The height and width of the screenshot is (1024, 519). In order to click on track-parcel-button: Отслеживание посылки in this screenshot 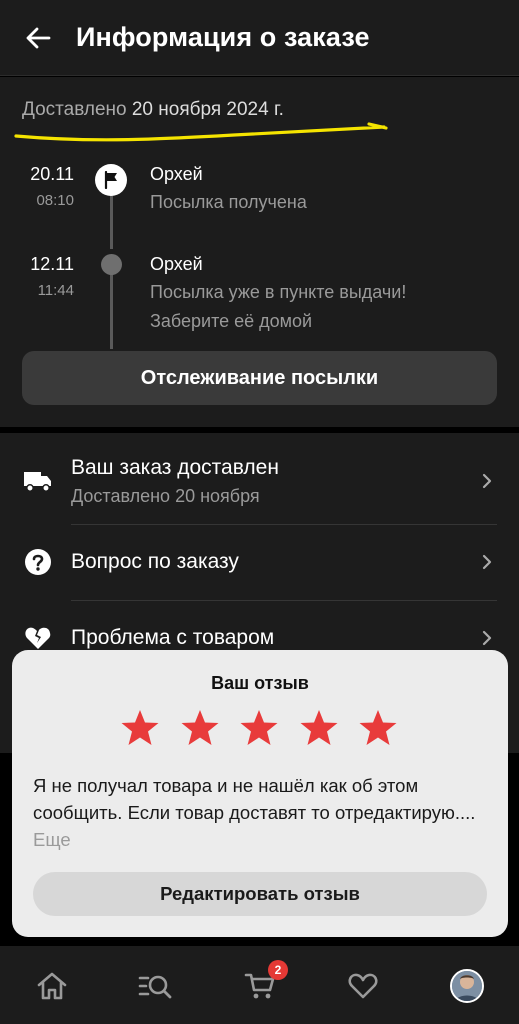, I will do `click(259, 378)`.